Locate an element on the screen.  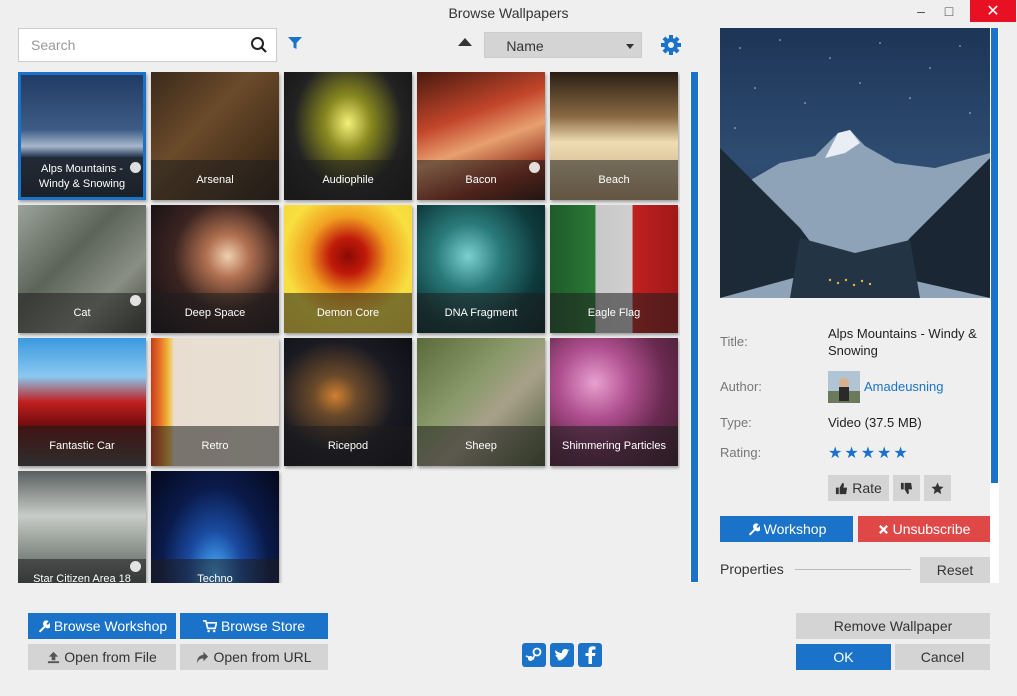
title-value: Alps Mountains - Windy & Snowing is located at coordinates (902, 342).